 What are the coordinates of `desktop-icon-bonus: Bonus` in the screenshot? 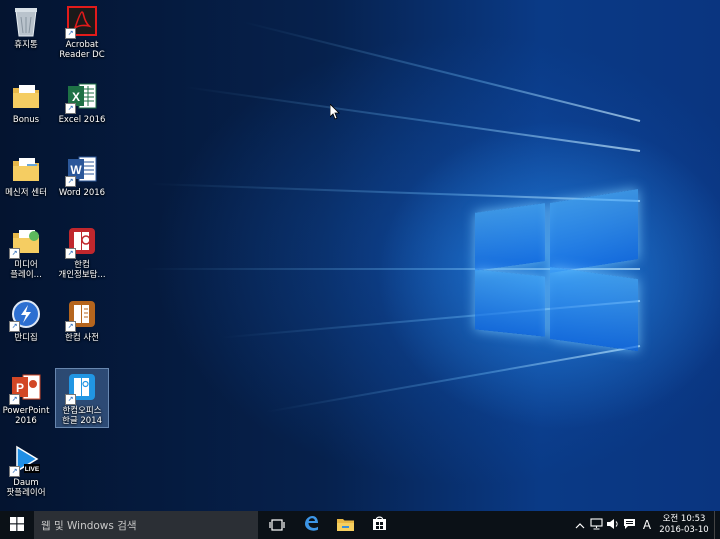 It's located at (26, 102).